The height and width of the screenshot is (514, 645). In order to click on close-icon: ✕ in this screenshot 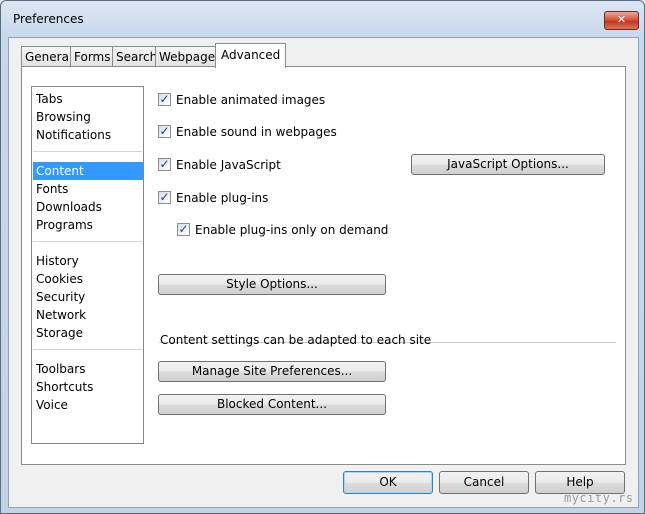, I will do `click(621, 19)`.